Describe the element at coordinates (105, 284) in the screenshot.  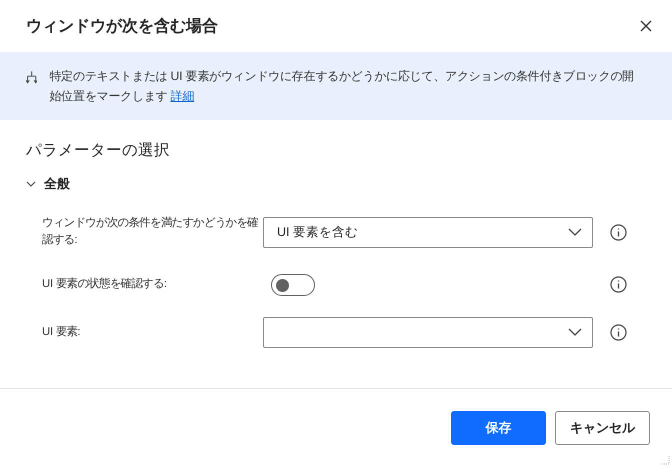
I see `parameter-label: UI 要素の状態を確認する:` at that location.